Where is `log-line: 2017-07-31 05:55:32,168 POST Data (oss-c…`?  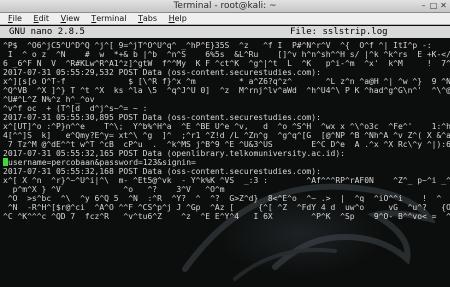 log-line: 2017-07-31 05:55:32,168 POST Data (oss-c… is located at coordinates (162, 171).